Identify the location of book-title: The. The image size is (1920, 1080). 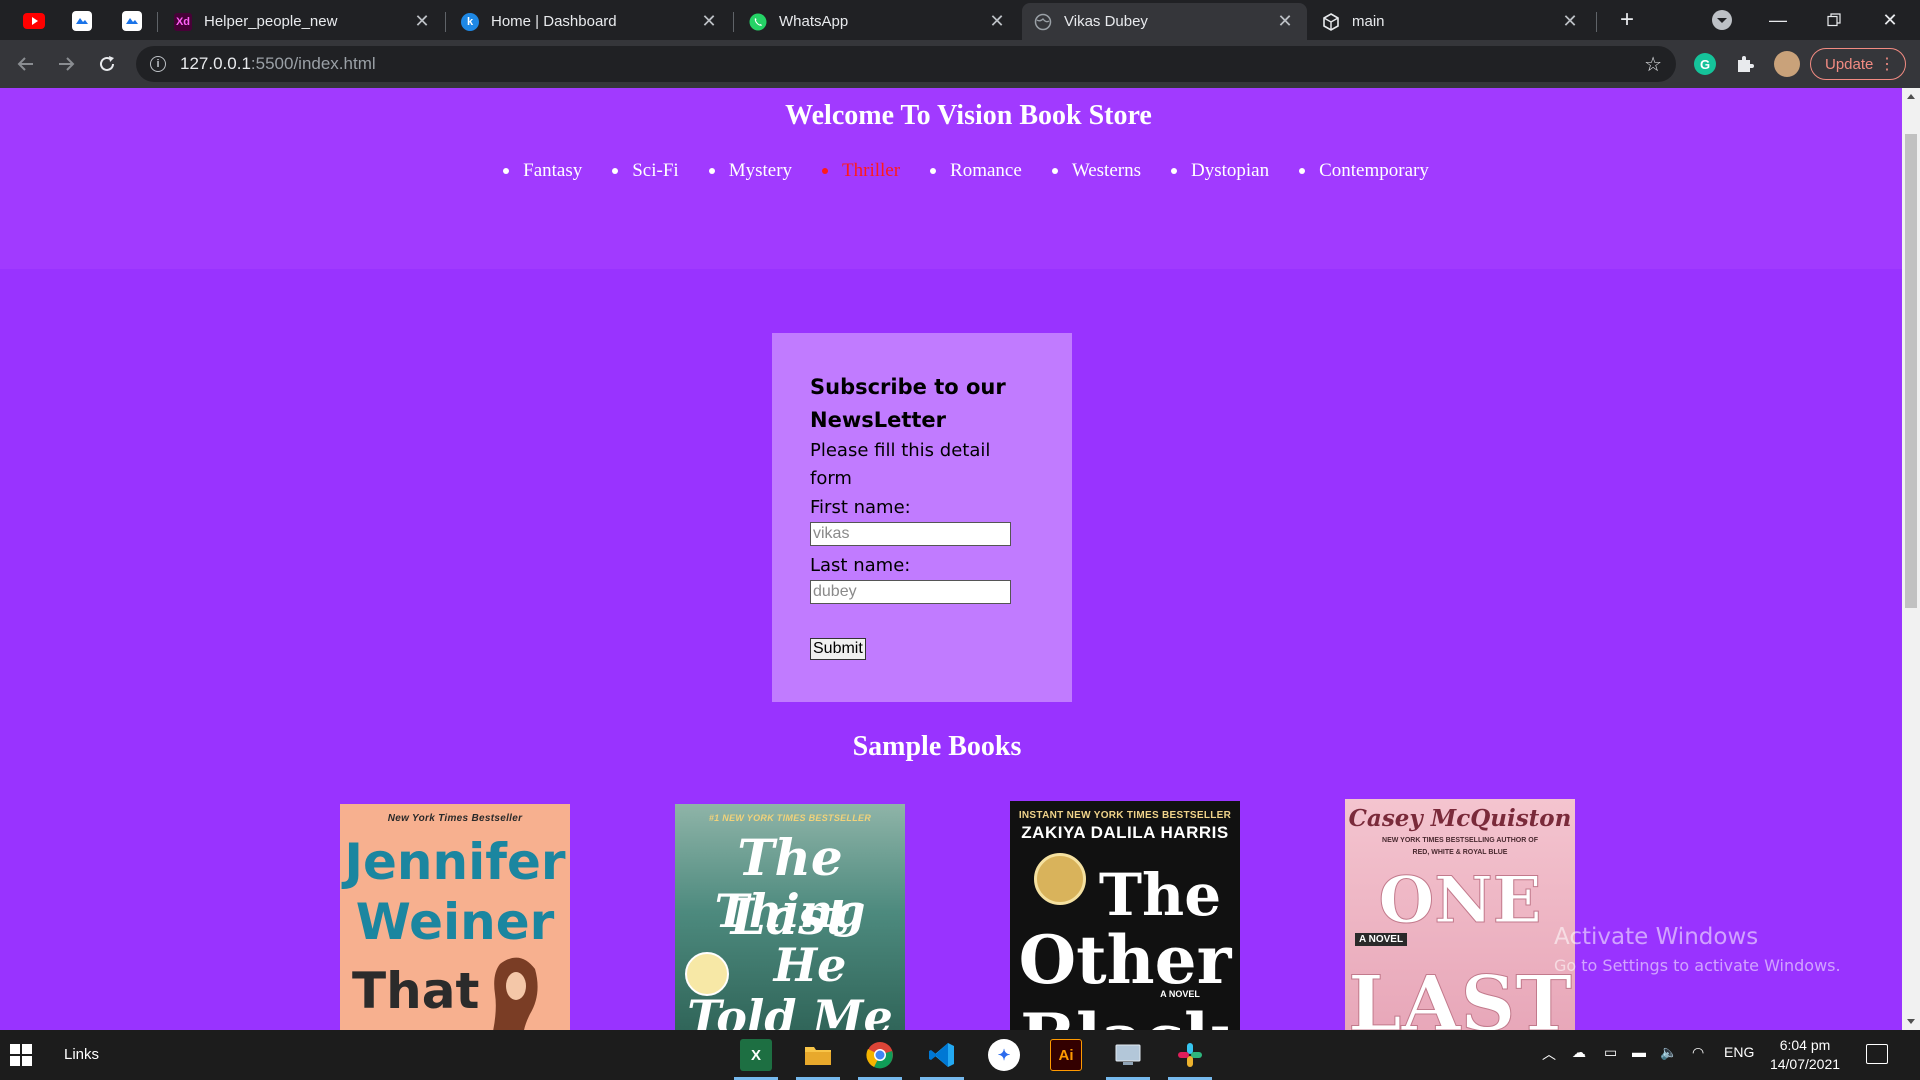
(1160, 895).